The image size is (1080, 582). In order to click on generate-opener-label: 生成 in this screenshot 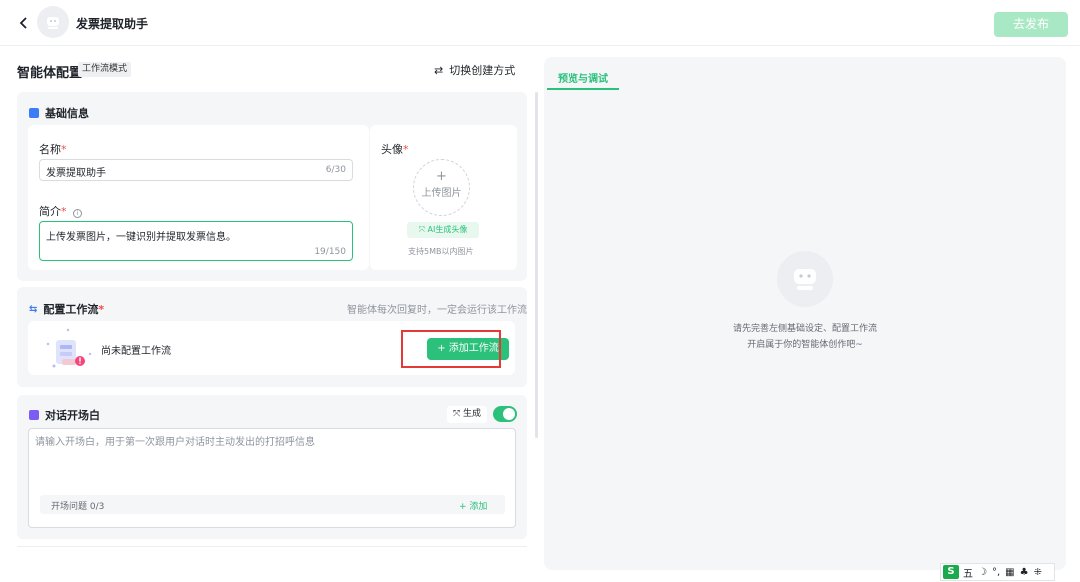, I will do `click(472, 414)`.